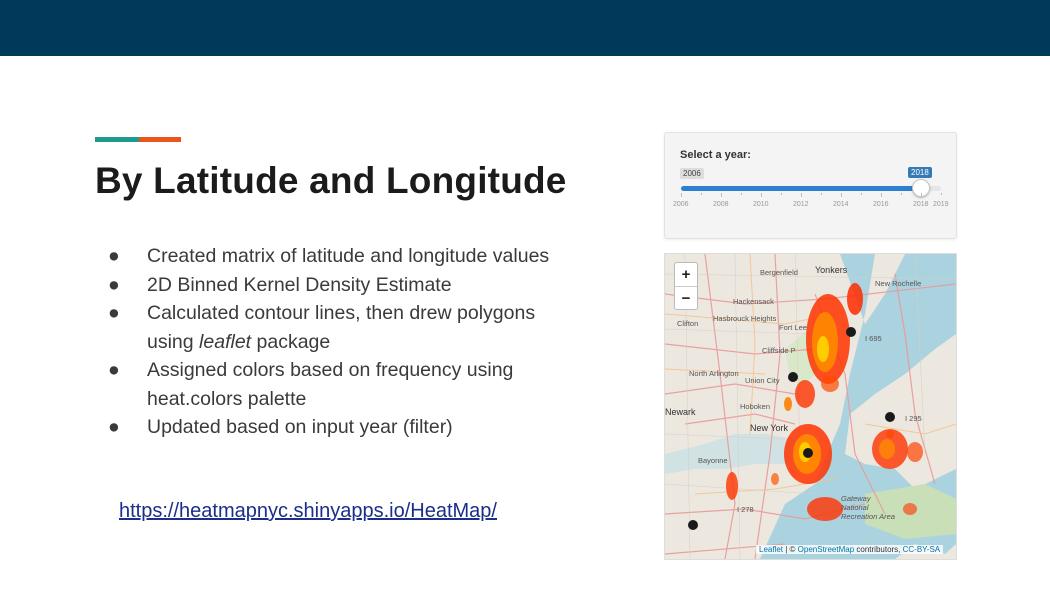  I want to click on app-link: https://heatmapnyc.shinyapps.io/HeatMap/, so click(308, 511).